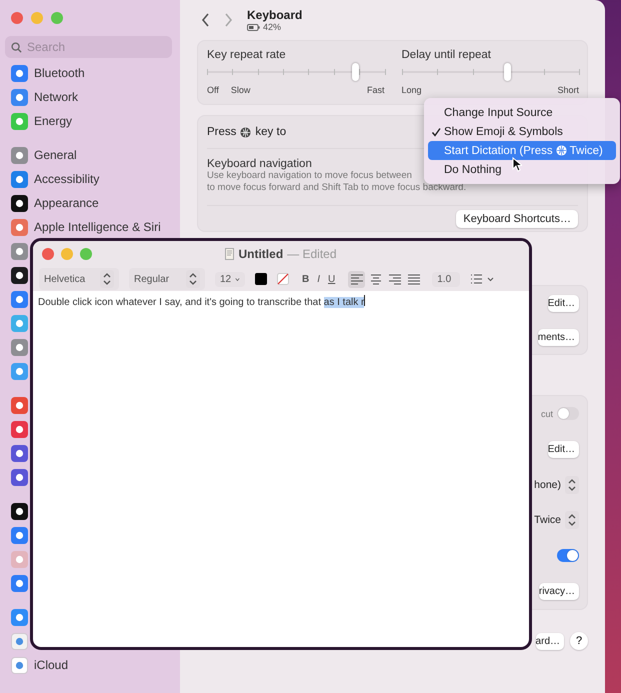 The image size is (621, 693). I want to click on sidebar-item: iCloud, so click(90, 665).